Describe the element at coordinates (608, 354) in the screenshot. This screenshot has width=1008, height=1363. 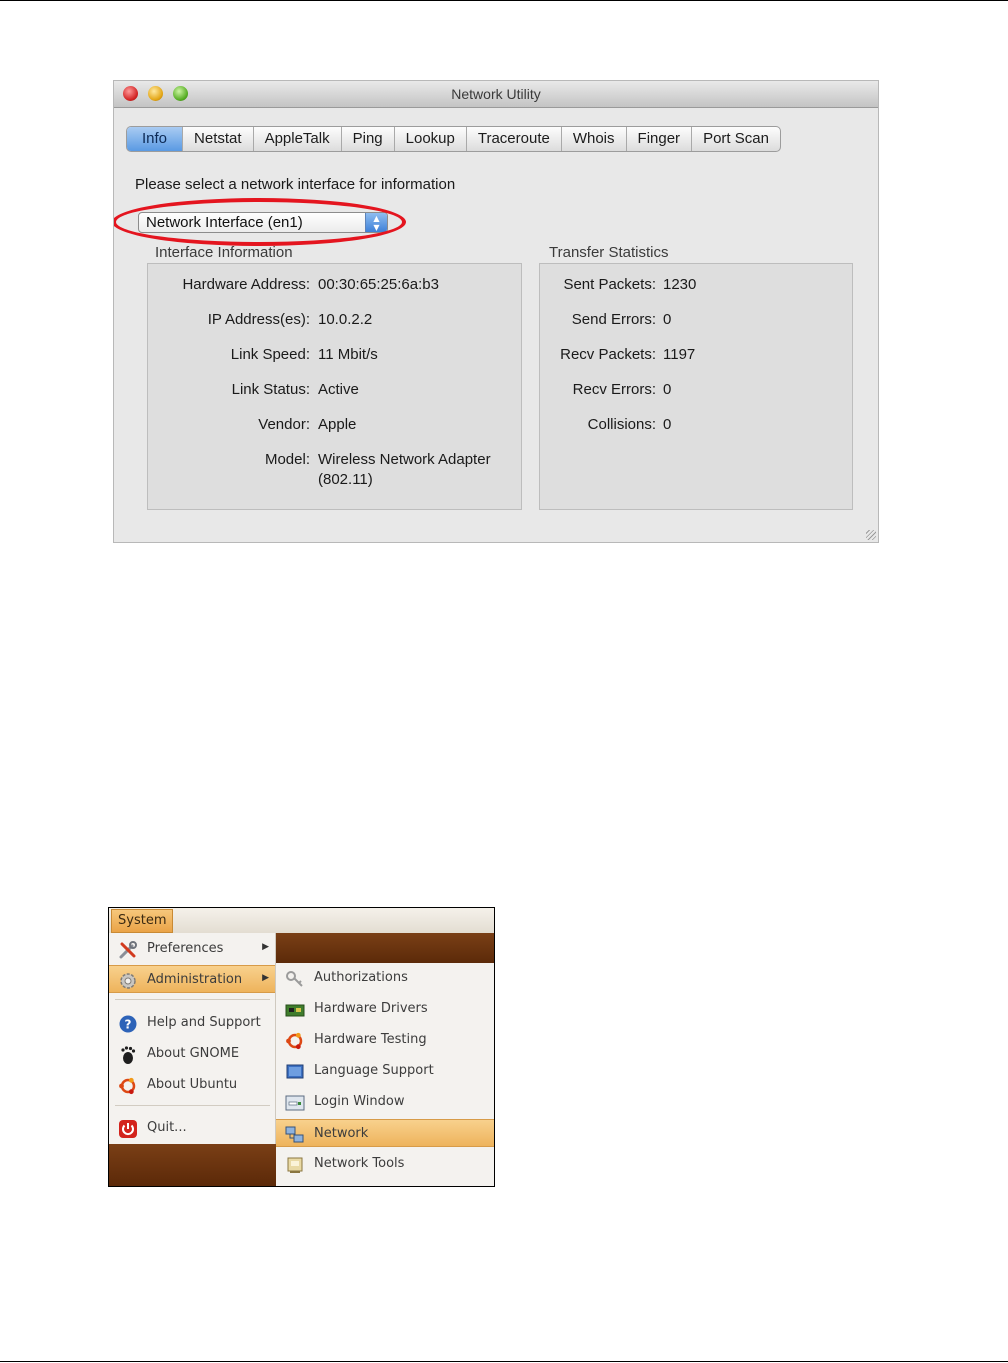
I see `recv-packets-label: Recv Packets:` at that location.